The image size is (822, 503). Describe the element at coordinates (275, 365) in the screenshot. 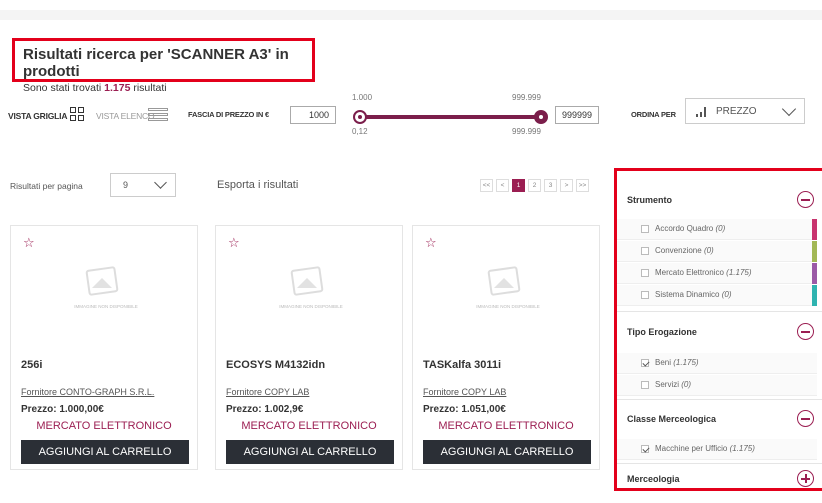

I see `product-title: ECOSYS M4132idn` at that location.